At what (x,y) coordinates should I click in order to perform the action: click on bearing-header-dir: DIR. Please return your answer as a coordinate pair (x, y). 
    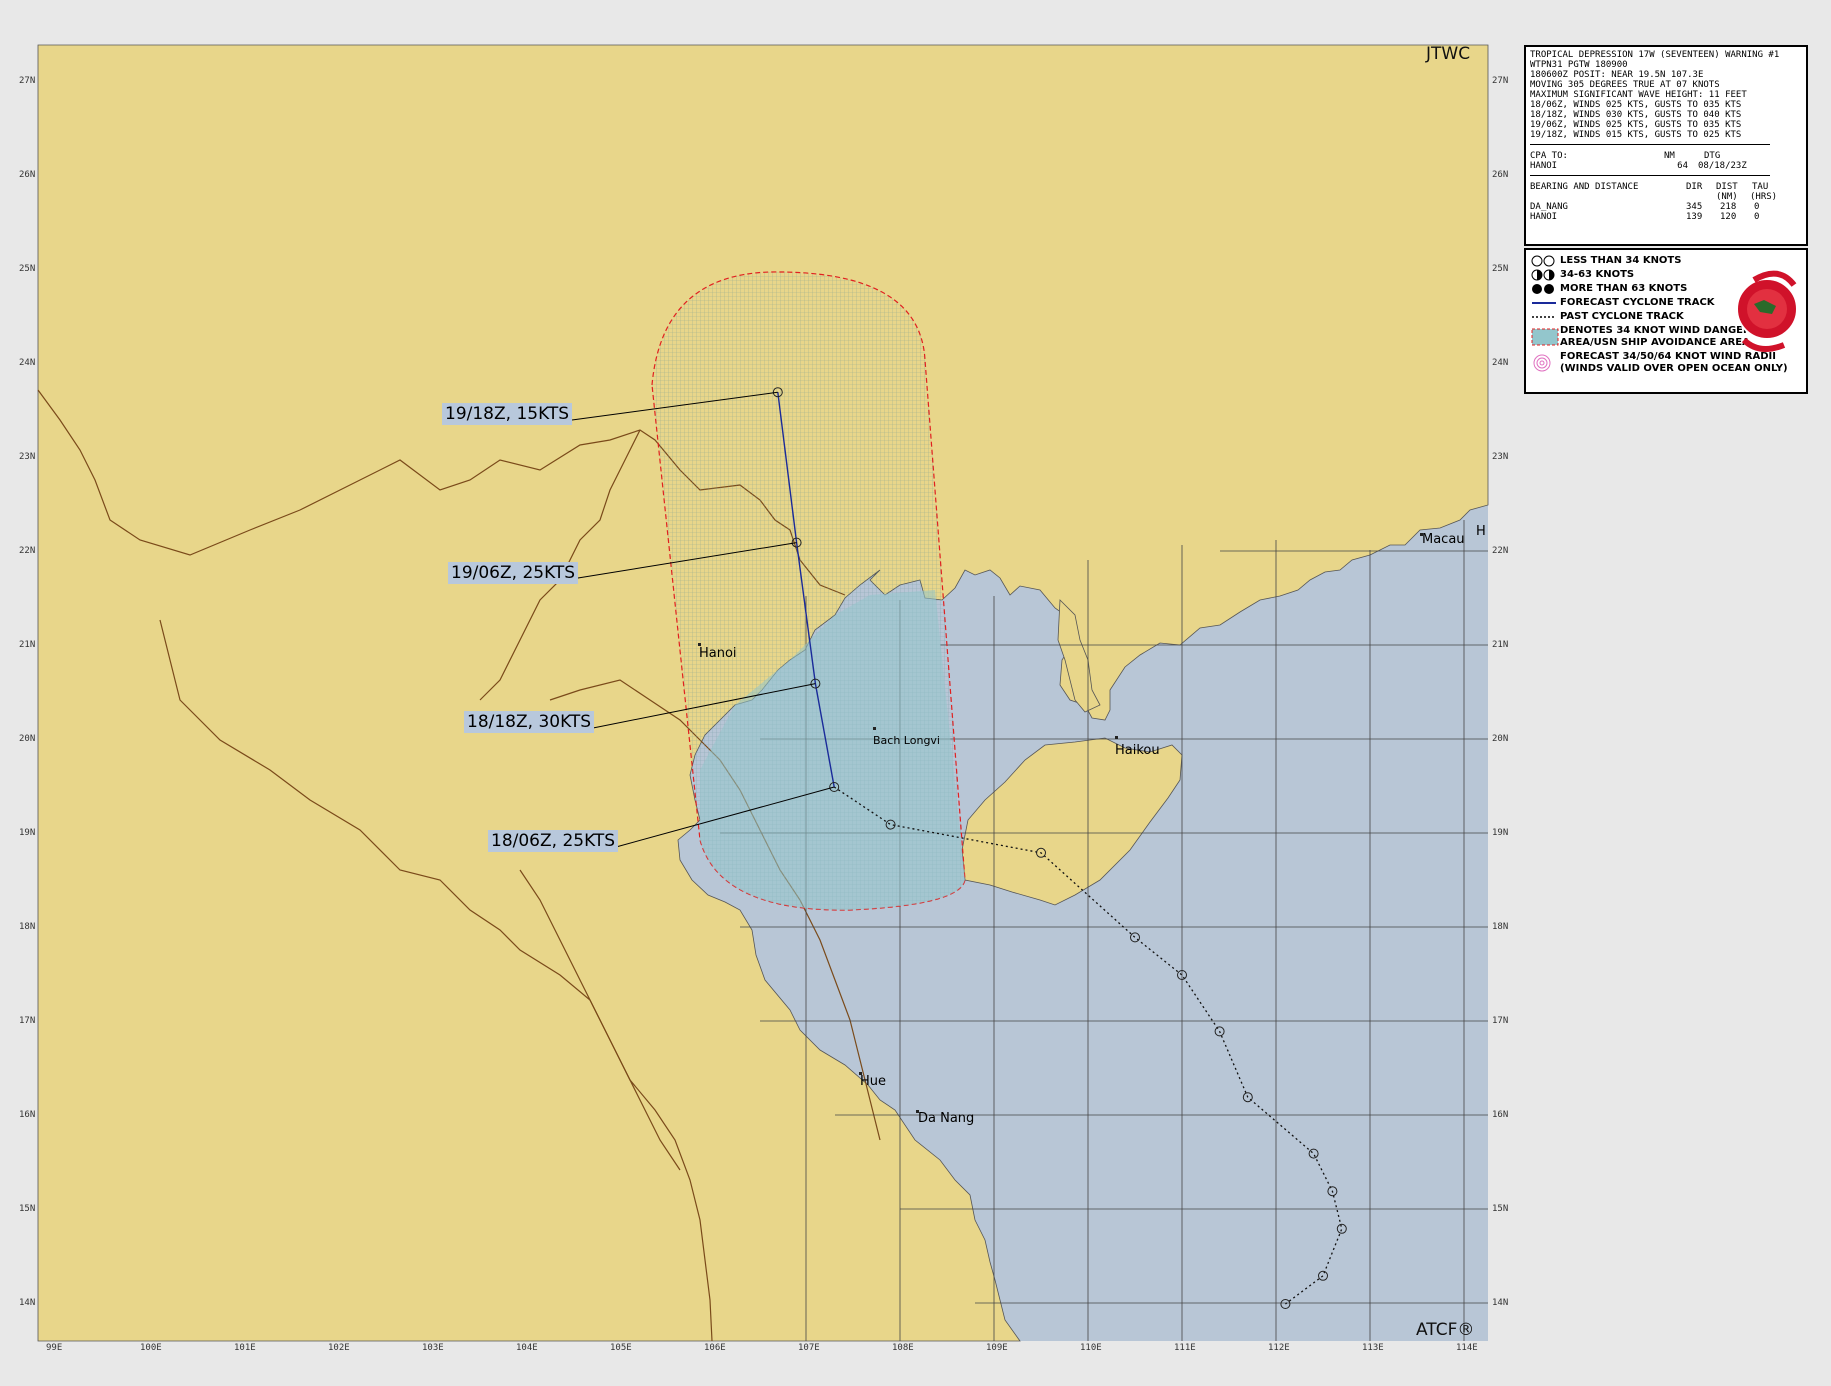
    Looking at the image, I should click on (1694, 187).